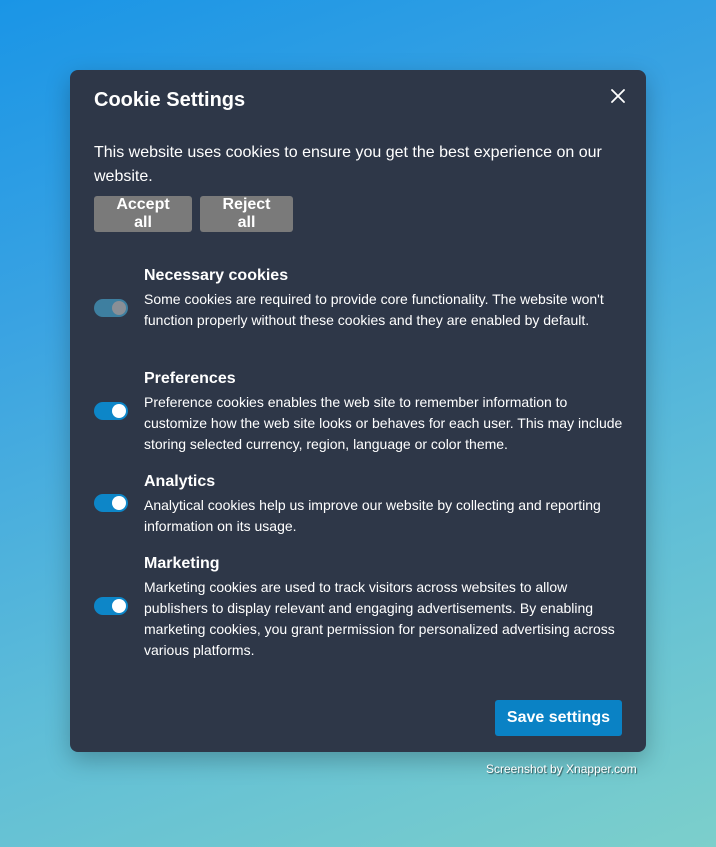 This screenshot has height=847, width=716. I want to click on necessary-toggle, so click(111, 308).